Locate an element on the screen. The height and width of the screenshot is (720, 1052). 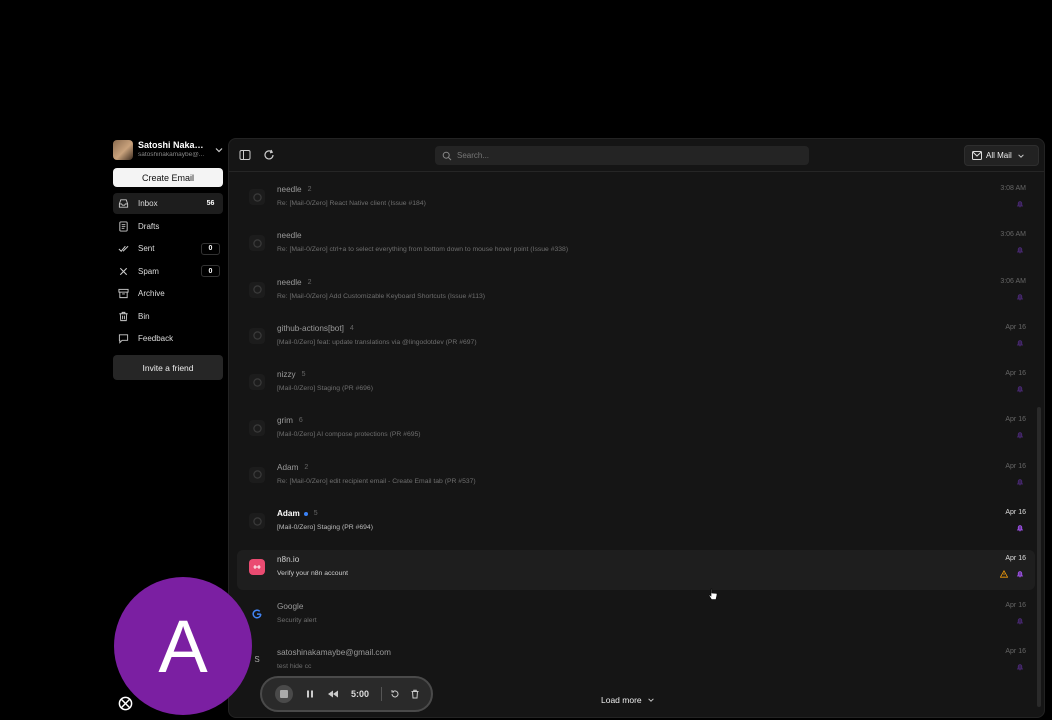
create-email-button: Create Email is located at coordinates (168, 177).